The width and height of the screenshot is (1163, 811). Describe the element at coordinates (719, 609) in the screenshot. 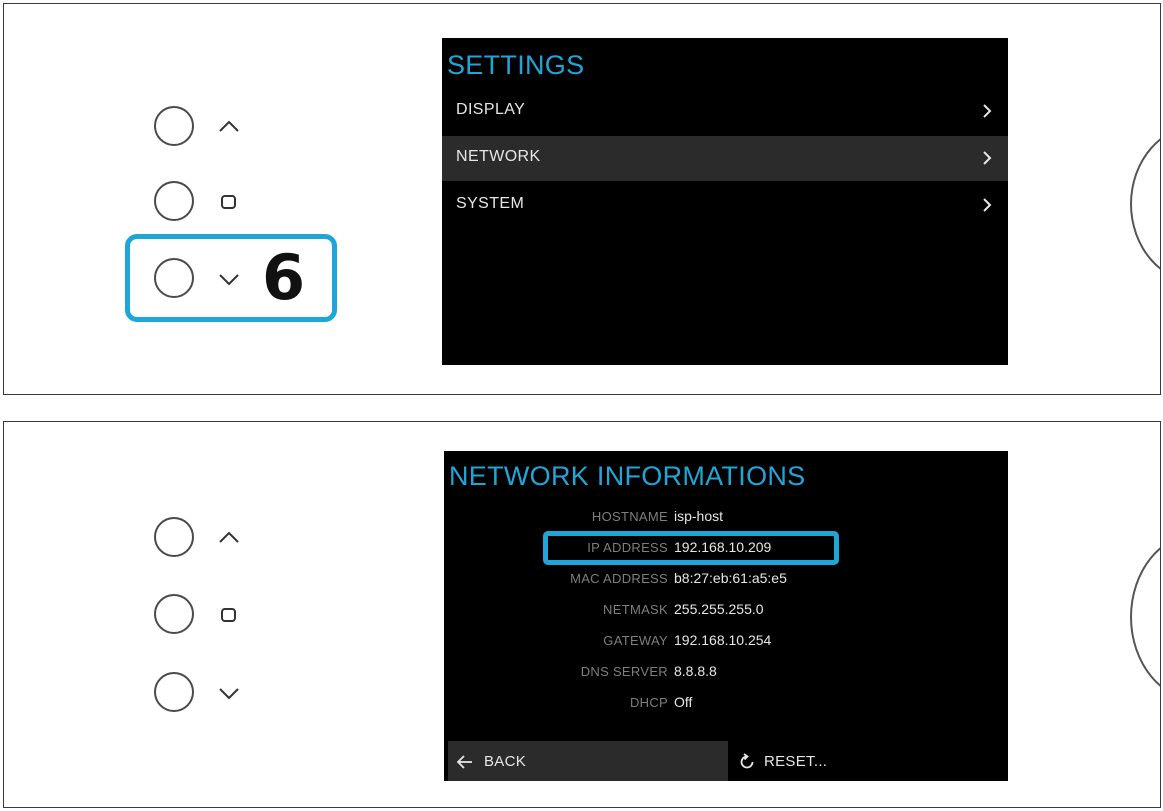

I see `info-value: 255.255.255.0` at that location.